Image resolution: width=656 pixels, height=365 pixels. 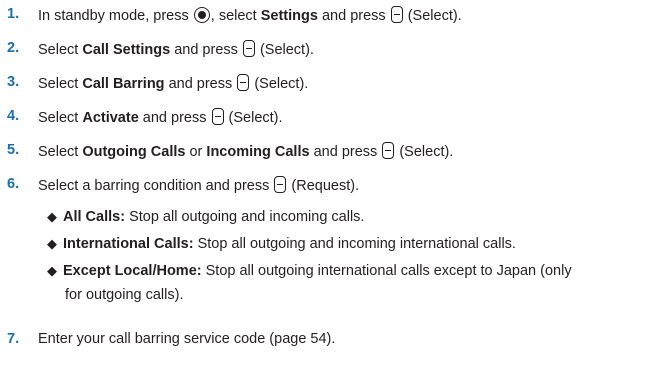 I want to click on step-number: 7., so click(x=13, y=339).